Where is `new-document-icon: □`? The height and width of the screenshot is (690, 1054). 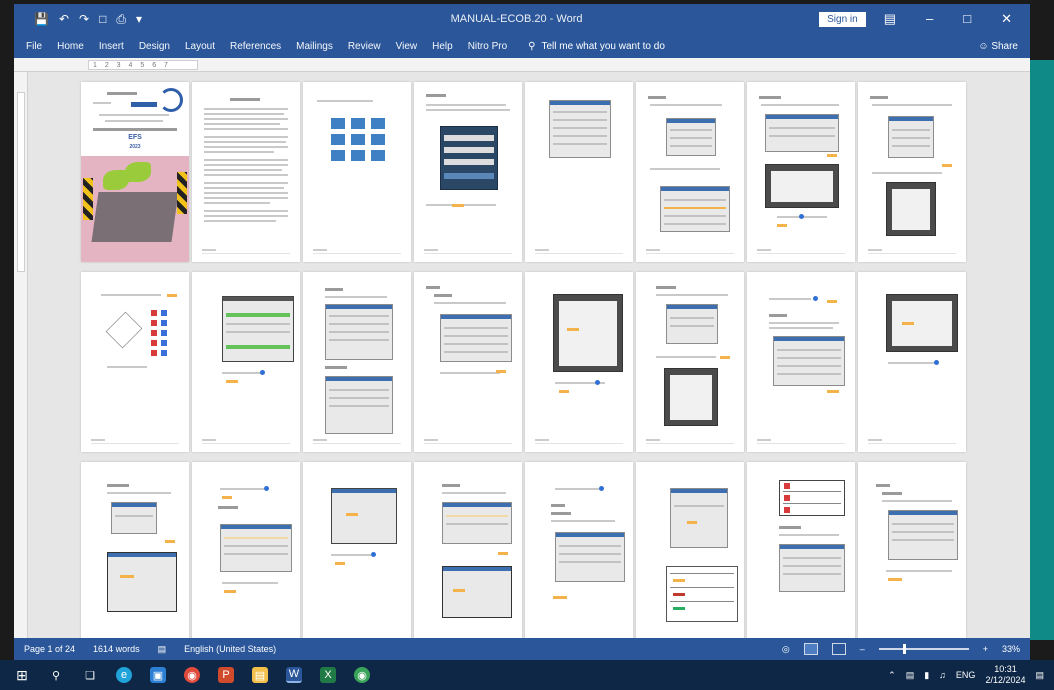
new-document-icon: □ is located at coordinates (102, 19).